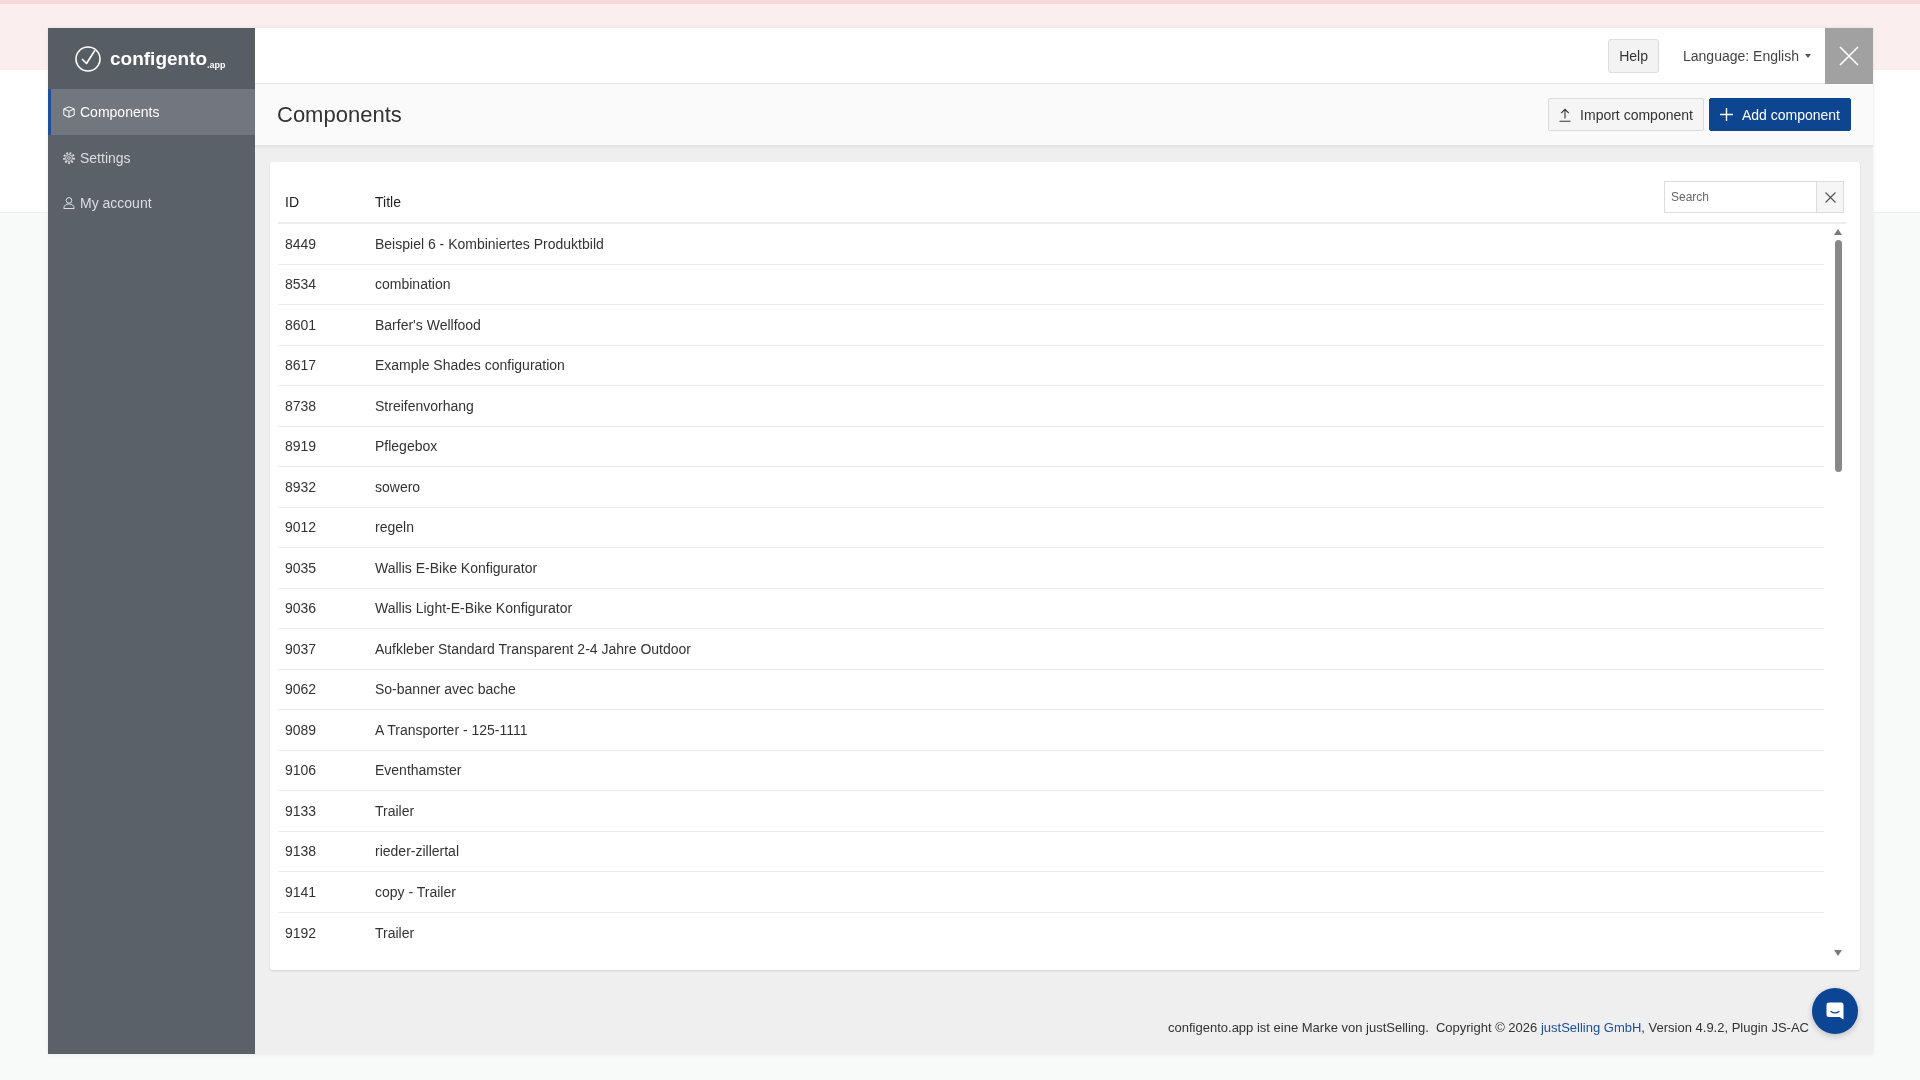  Describe the element at coordinates (301, 770) in the screenshot. I see `table-cell-text: 9106` at that location.